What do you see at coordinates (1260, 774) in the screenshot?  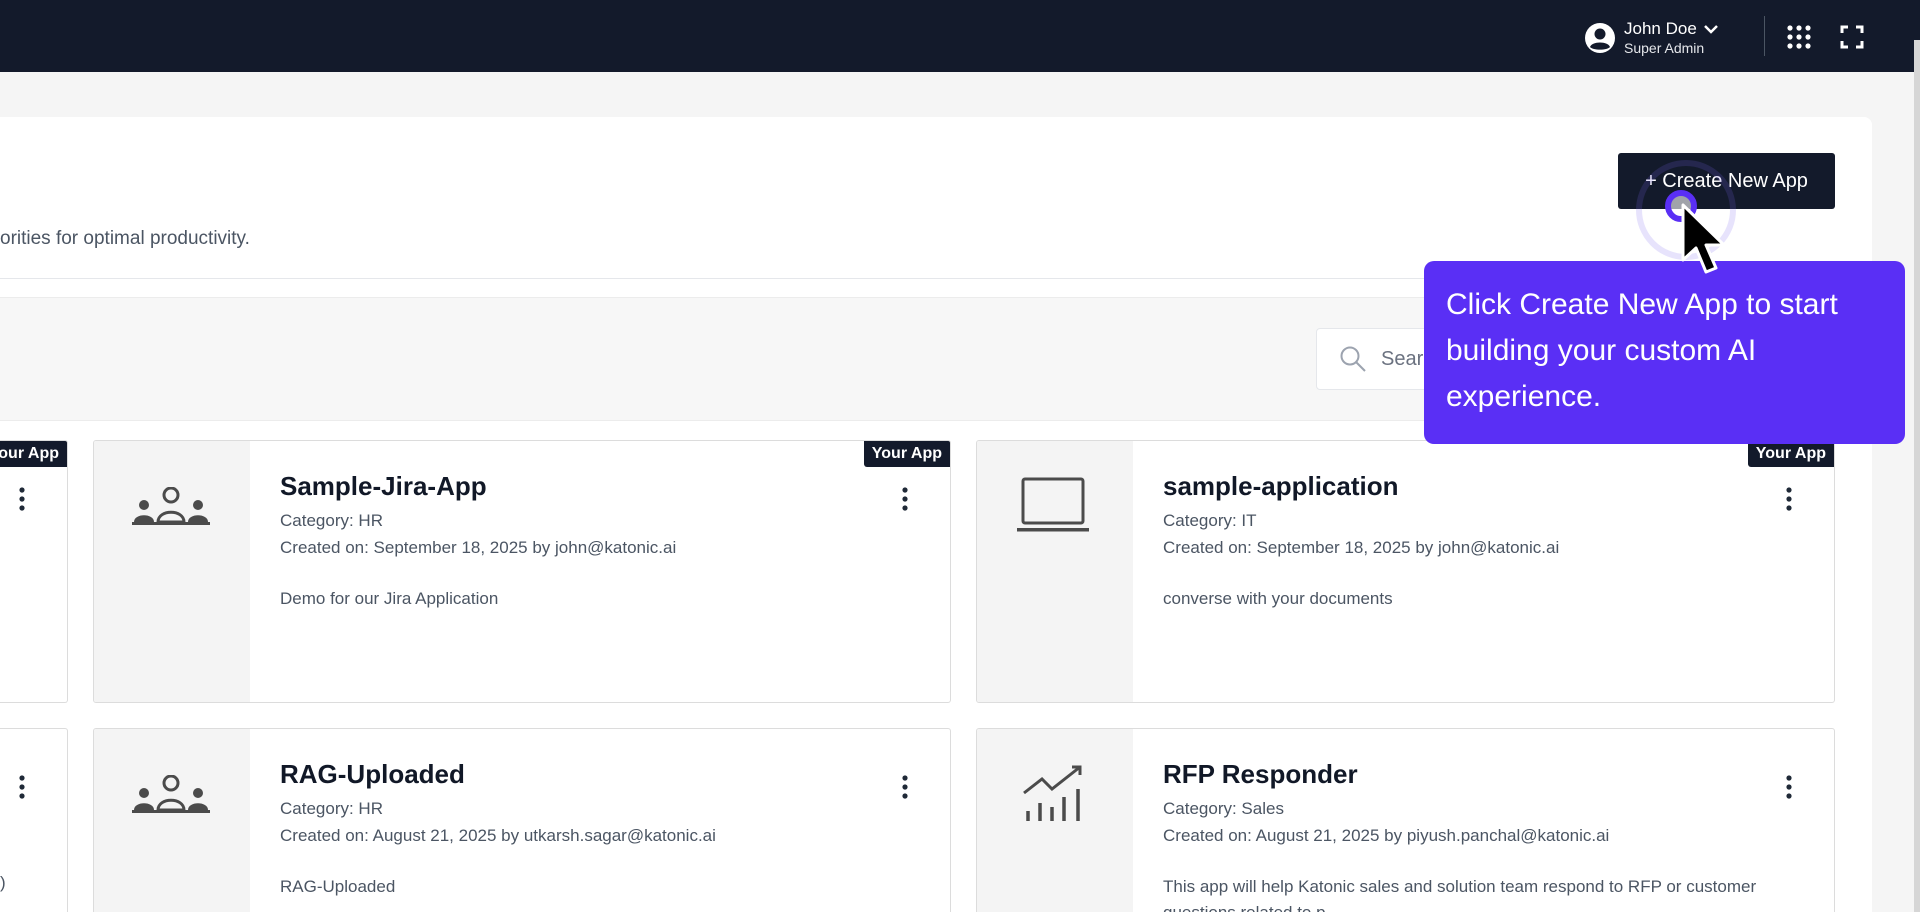 I see `card-title: RFP Responder` at bounding box center [1260, 774].